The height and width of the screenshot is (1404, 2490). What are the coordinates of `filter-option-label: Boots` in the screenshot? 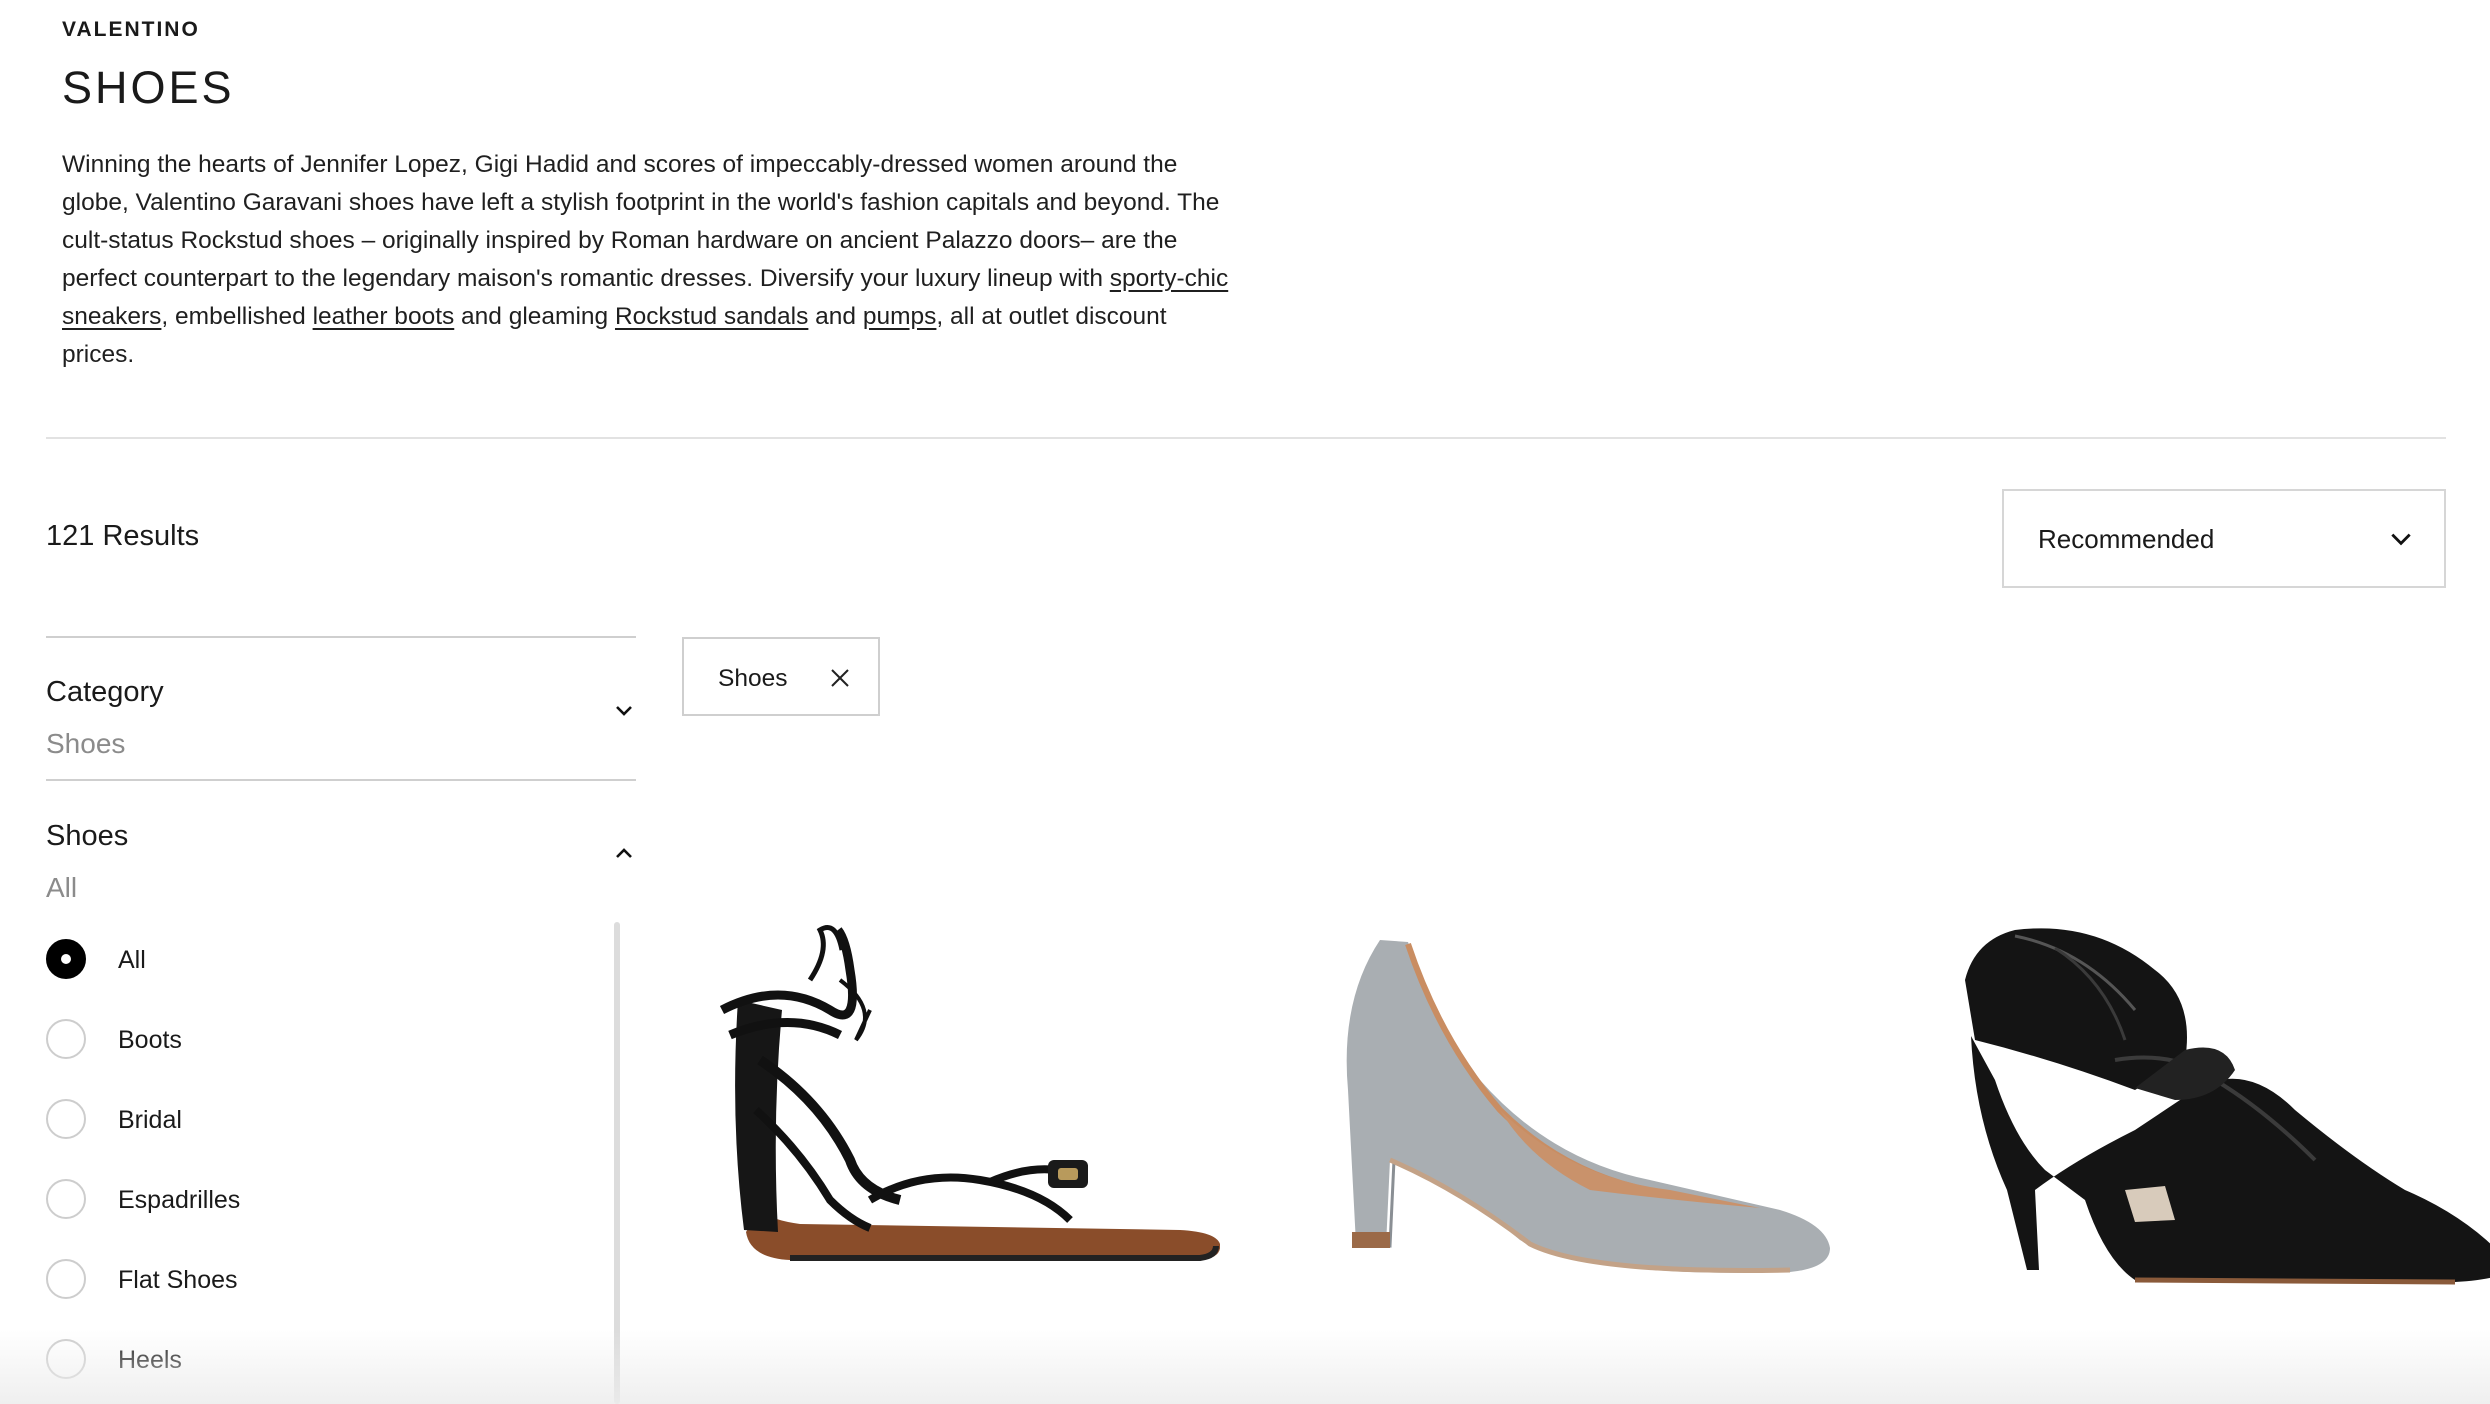 It's located at (150, 1040).